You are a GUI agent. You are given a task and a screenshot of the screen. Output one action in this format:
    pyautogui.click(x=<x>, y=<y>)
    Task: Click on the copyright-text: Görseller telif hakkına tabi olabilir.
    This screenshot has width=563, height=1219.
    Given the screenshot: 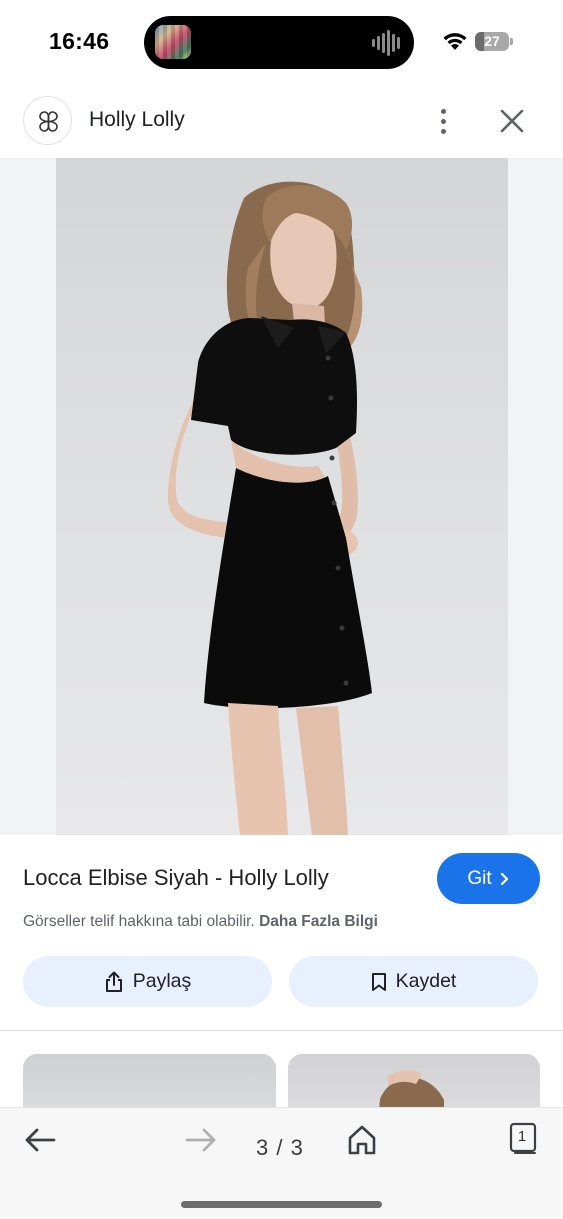 What is the action you would take?
    pyautogui.click(x=139, y=921)
    